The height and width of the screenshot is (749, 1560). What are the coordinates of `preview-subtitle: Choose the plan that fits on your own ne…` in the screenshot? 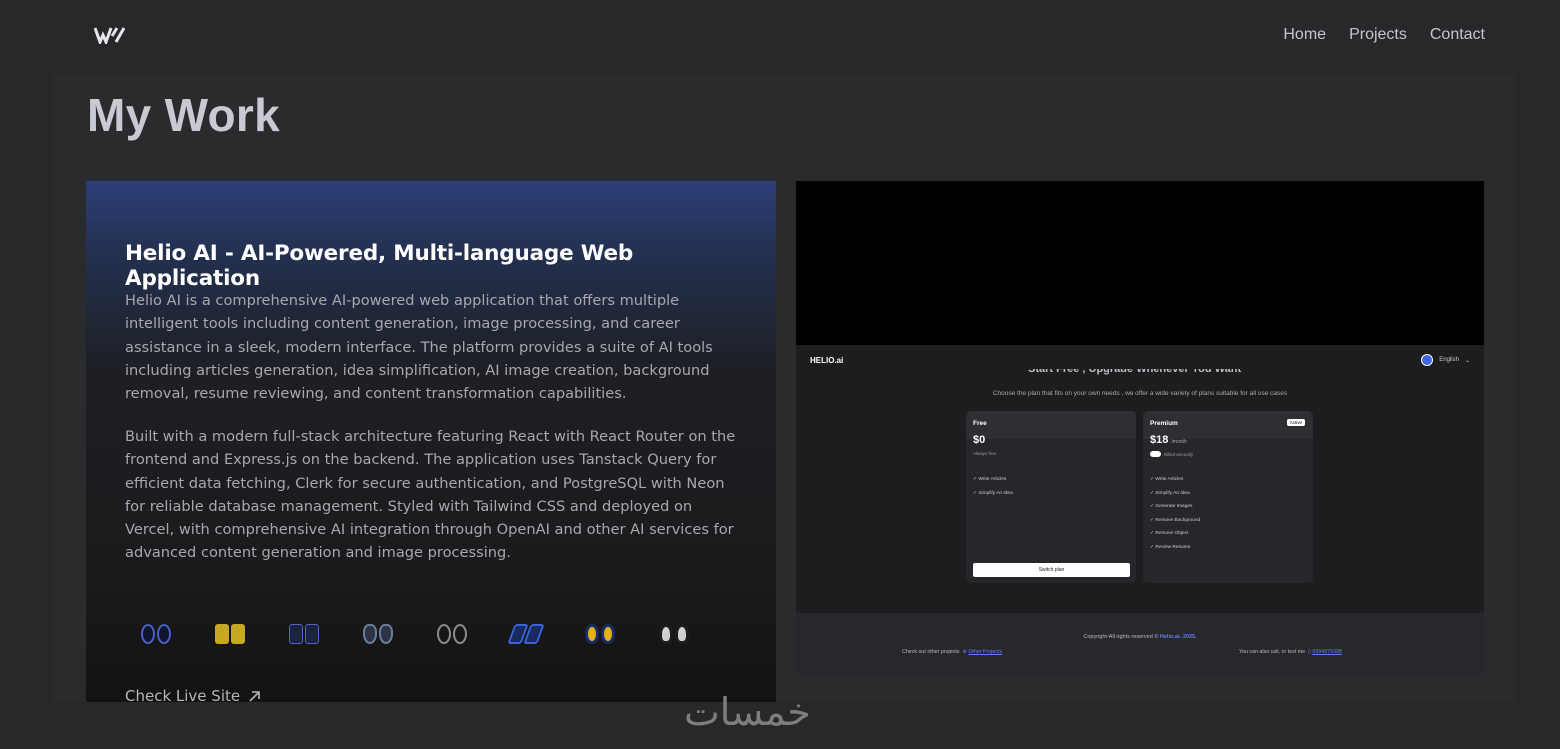 It's located at (1140, 393).